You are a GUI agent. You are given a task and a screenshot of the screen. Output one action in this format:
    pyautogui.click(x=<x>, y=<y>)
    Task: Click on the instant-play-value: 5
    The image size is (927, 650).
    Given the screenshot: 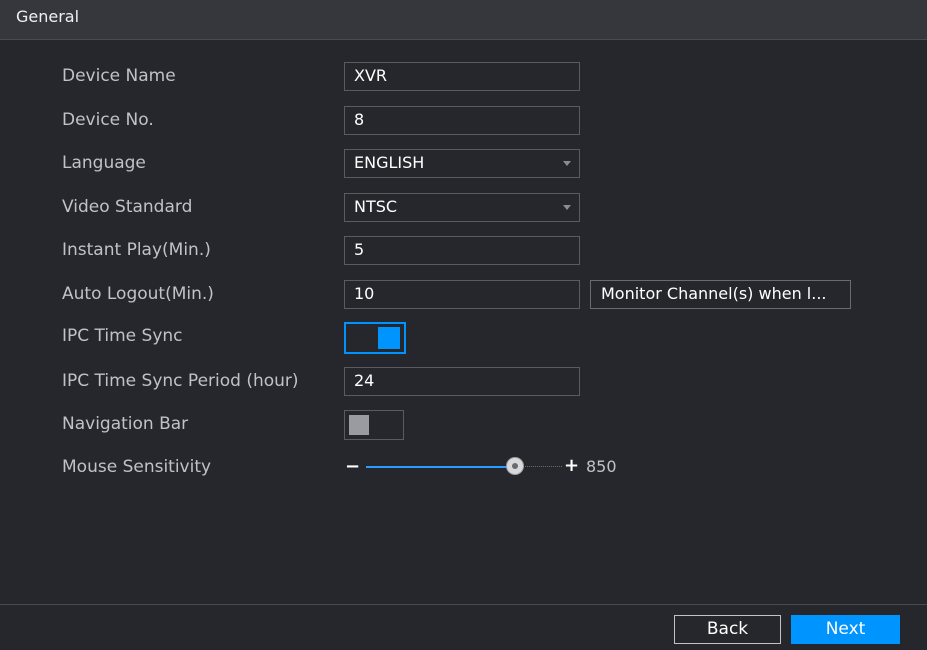 What is the action you would take?
    pyautogui.click(x=359, y=249)
    